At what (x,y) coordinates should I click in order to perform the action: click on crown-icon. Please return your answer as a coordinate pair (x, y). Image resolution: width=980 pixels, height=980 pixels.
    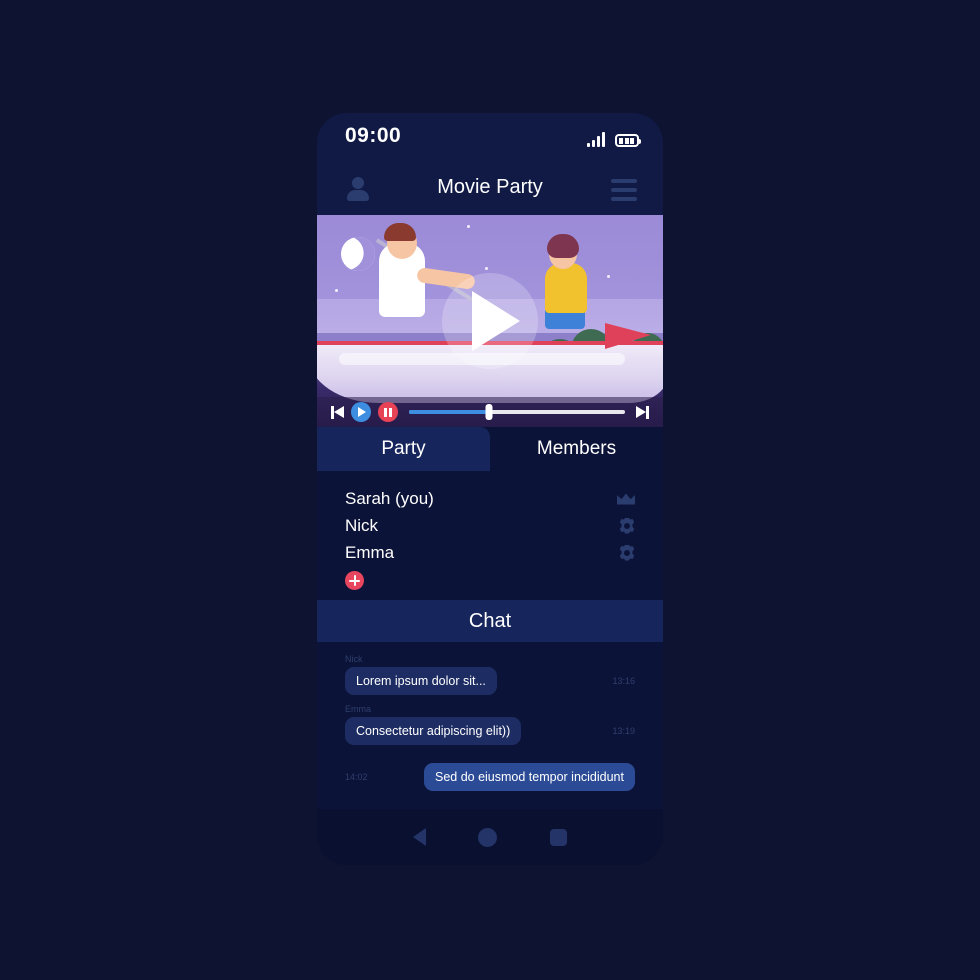
    Looking at the image, I should click on (626, 499).